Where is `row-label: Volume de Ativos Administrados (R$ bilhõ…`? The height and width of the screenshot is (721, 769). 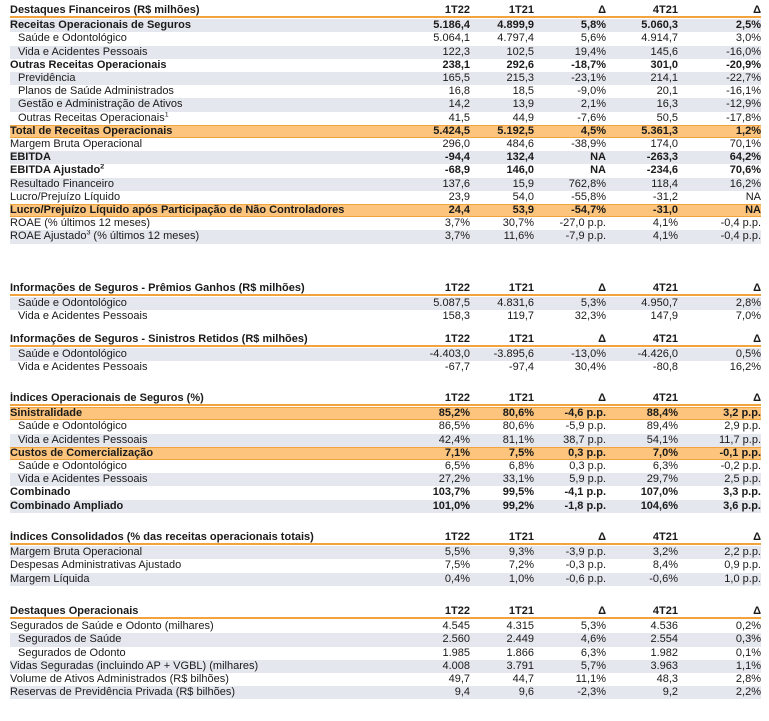
row-label: Volume de Ativos Administrados (R$ bilhõ… is located at coordinates (205, 679).